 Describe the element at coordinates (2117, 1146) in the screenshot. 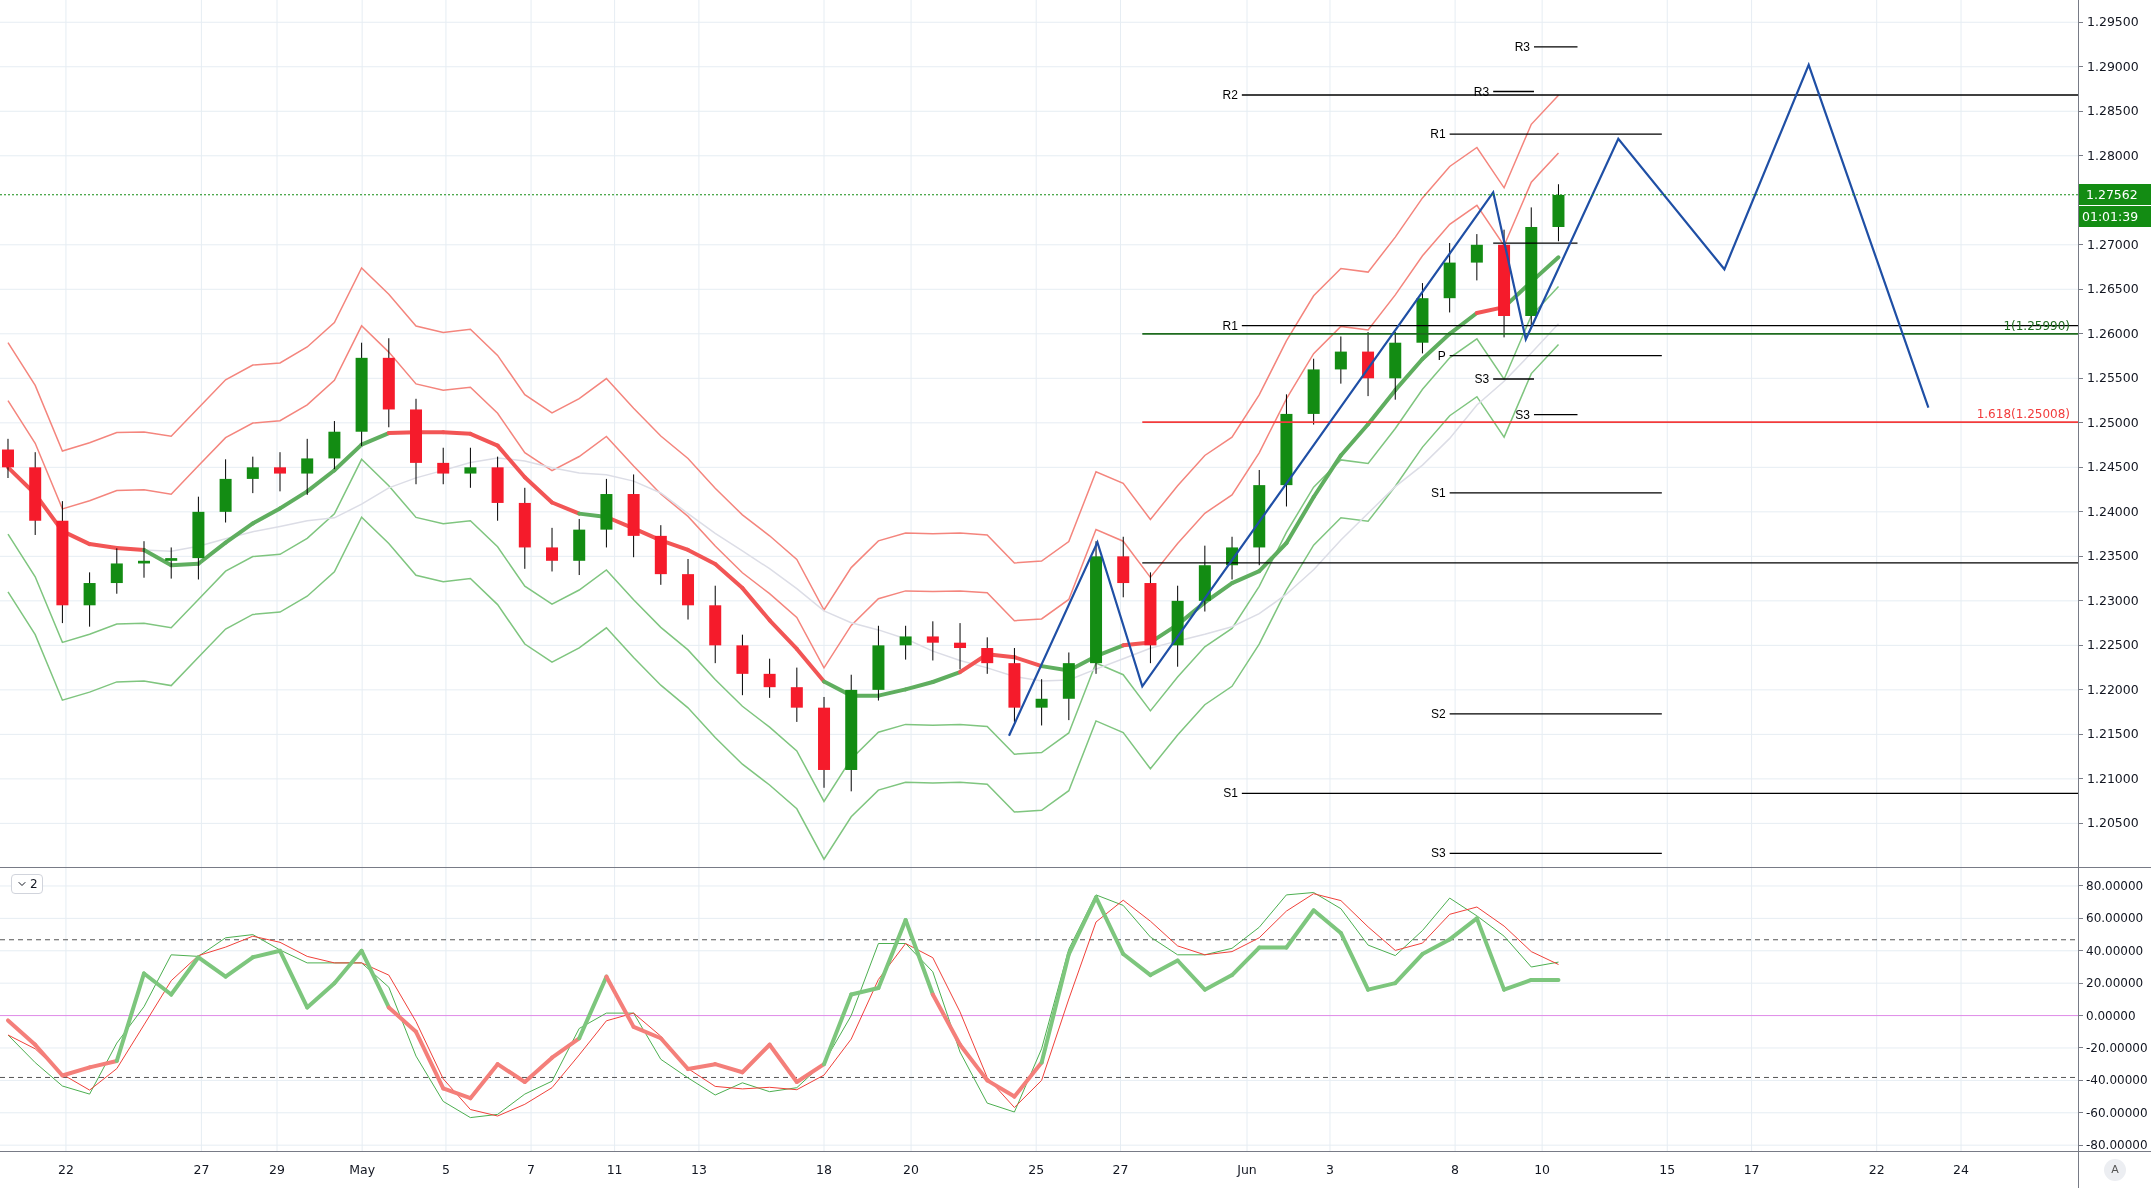

I see `oscillator-axis-label: -80.00000` at that location.